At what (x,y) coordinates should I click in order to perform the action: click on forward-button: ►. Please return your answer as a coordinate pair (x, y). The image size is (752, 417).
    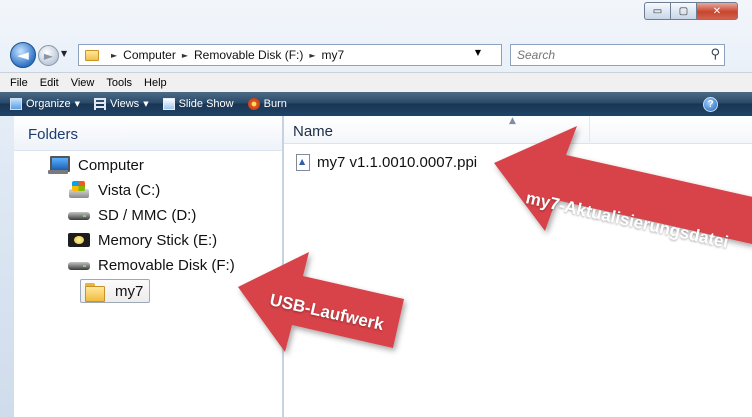
    Looking at the image, I should click on (48, 55).